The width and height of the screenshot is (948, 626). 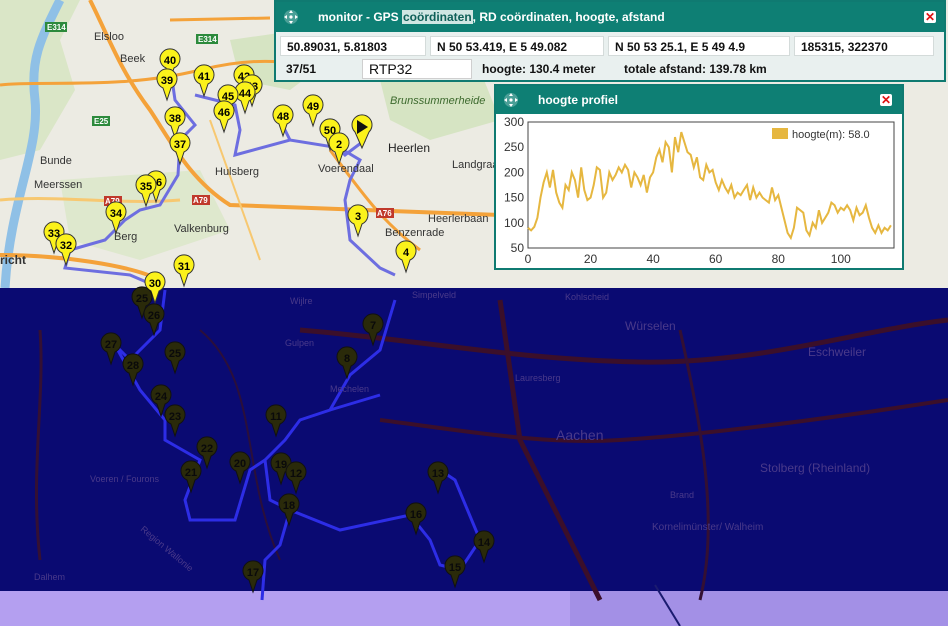 What do you see at coordinates (538, 378) in the screenshot?
I see `place-label: Lauresberg` at bounding box center [538, 378].